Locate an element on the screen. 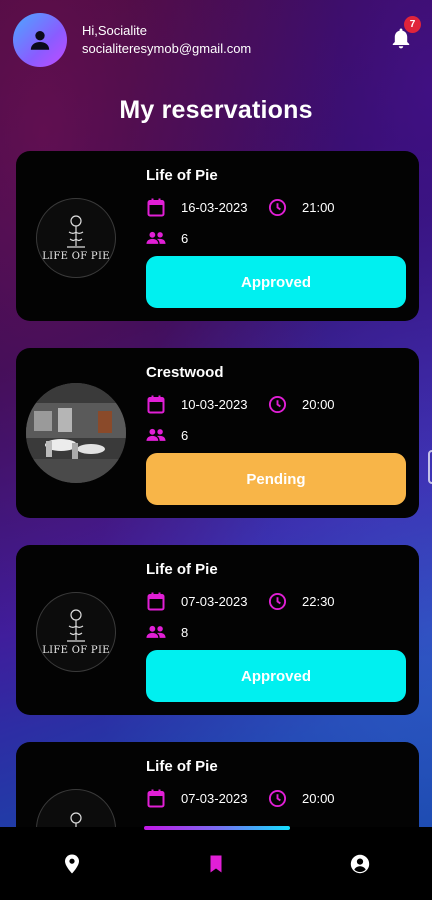 The width and height of the screenshot is (432, 900). nav-reservations is located at coordinates (216, 864).